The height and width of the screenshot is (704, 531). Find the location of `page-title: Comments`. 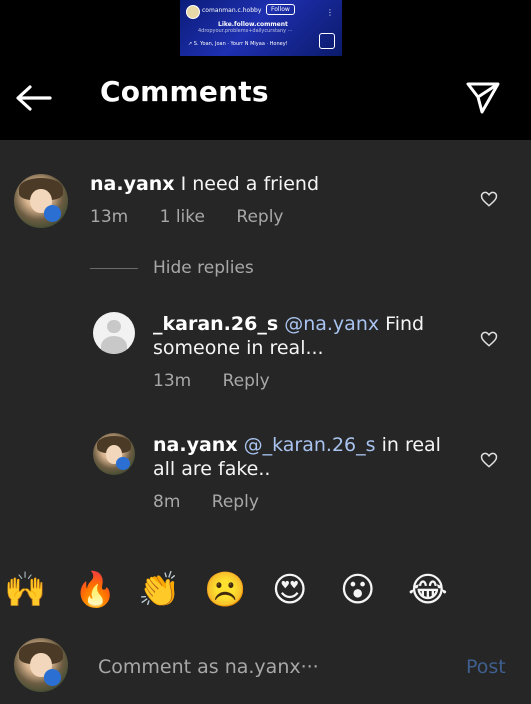

page-title: Comments is located at coordinates (184, 91).